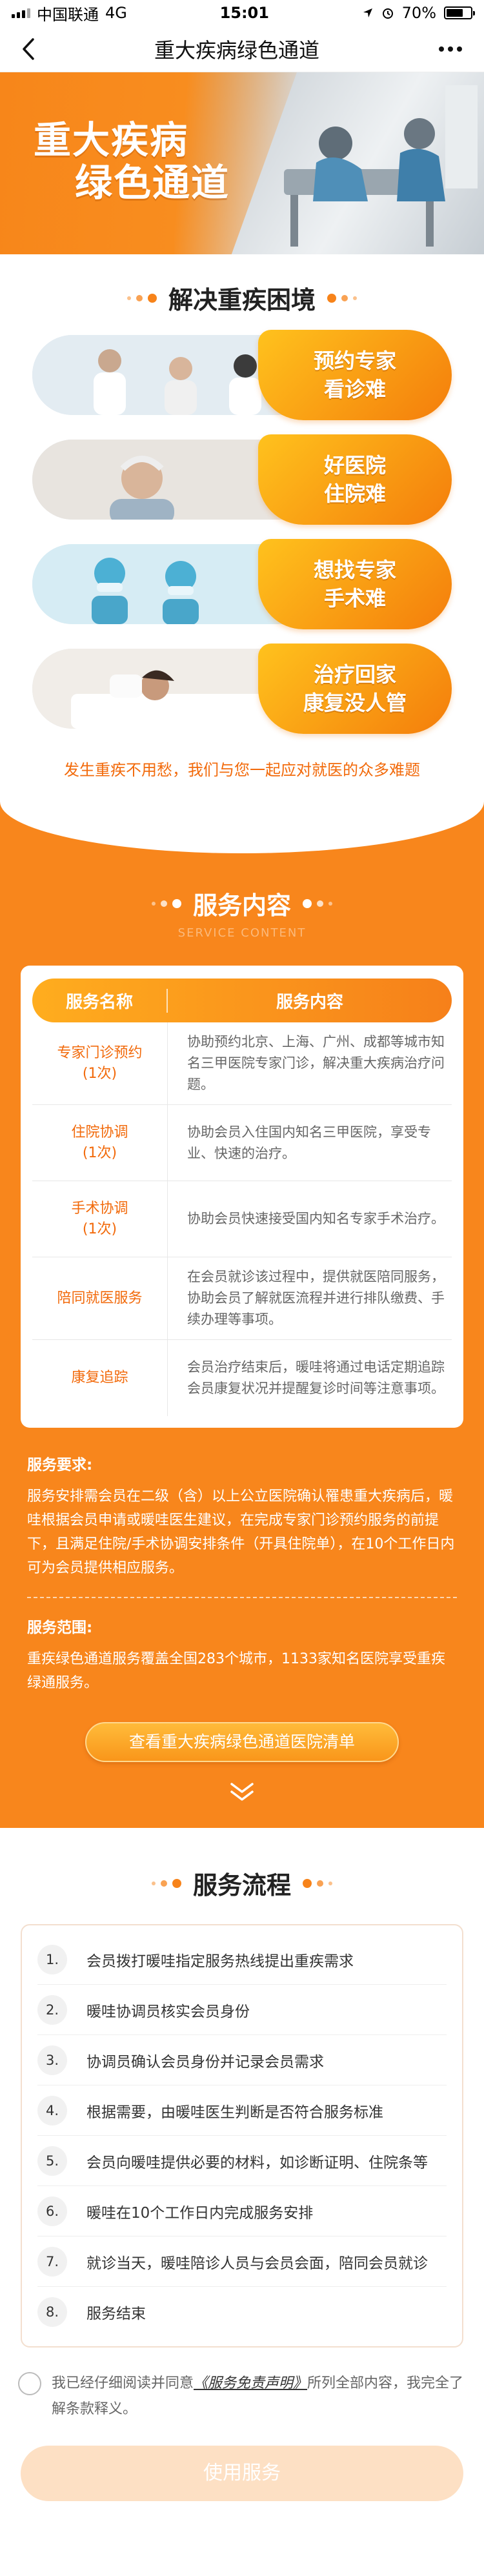 The height and width of the screenshot is (2576, 484). I want to click on service-content: 协助会员入住国内知名三甲医院，享受专业、快速的治疗。, so click(309, 1142).